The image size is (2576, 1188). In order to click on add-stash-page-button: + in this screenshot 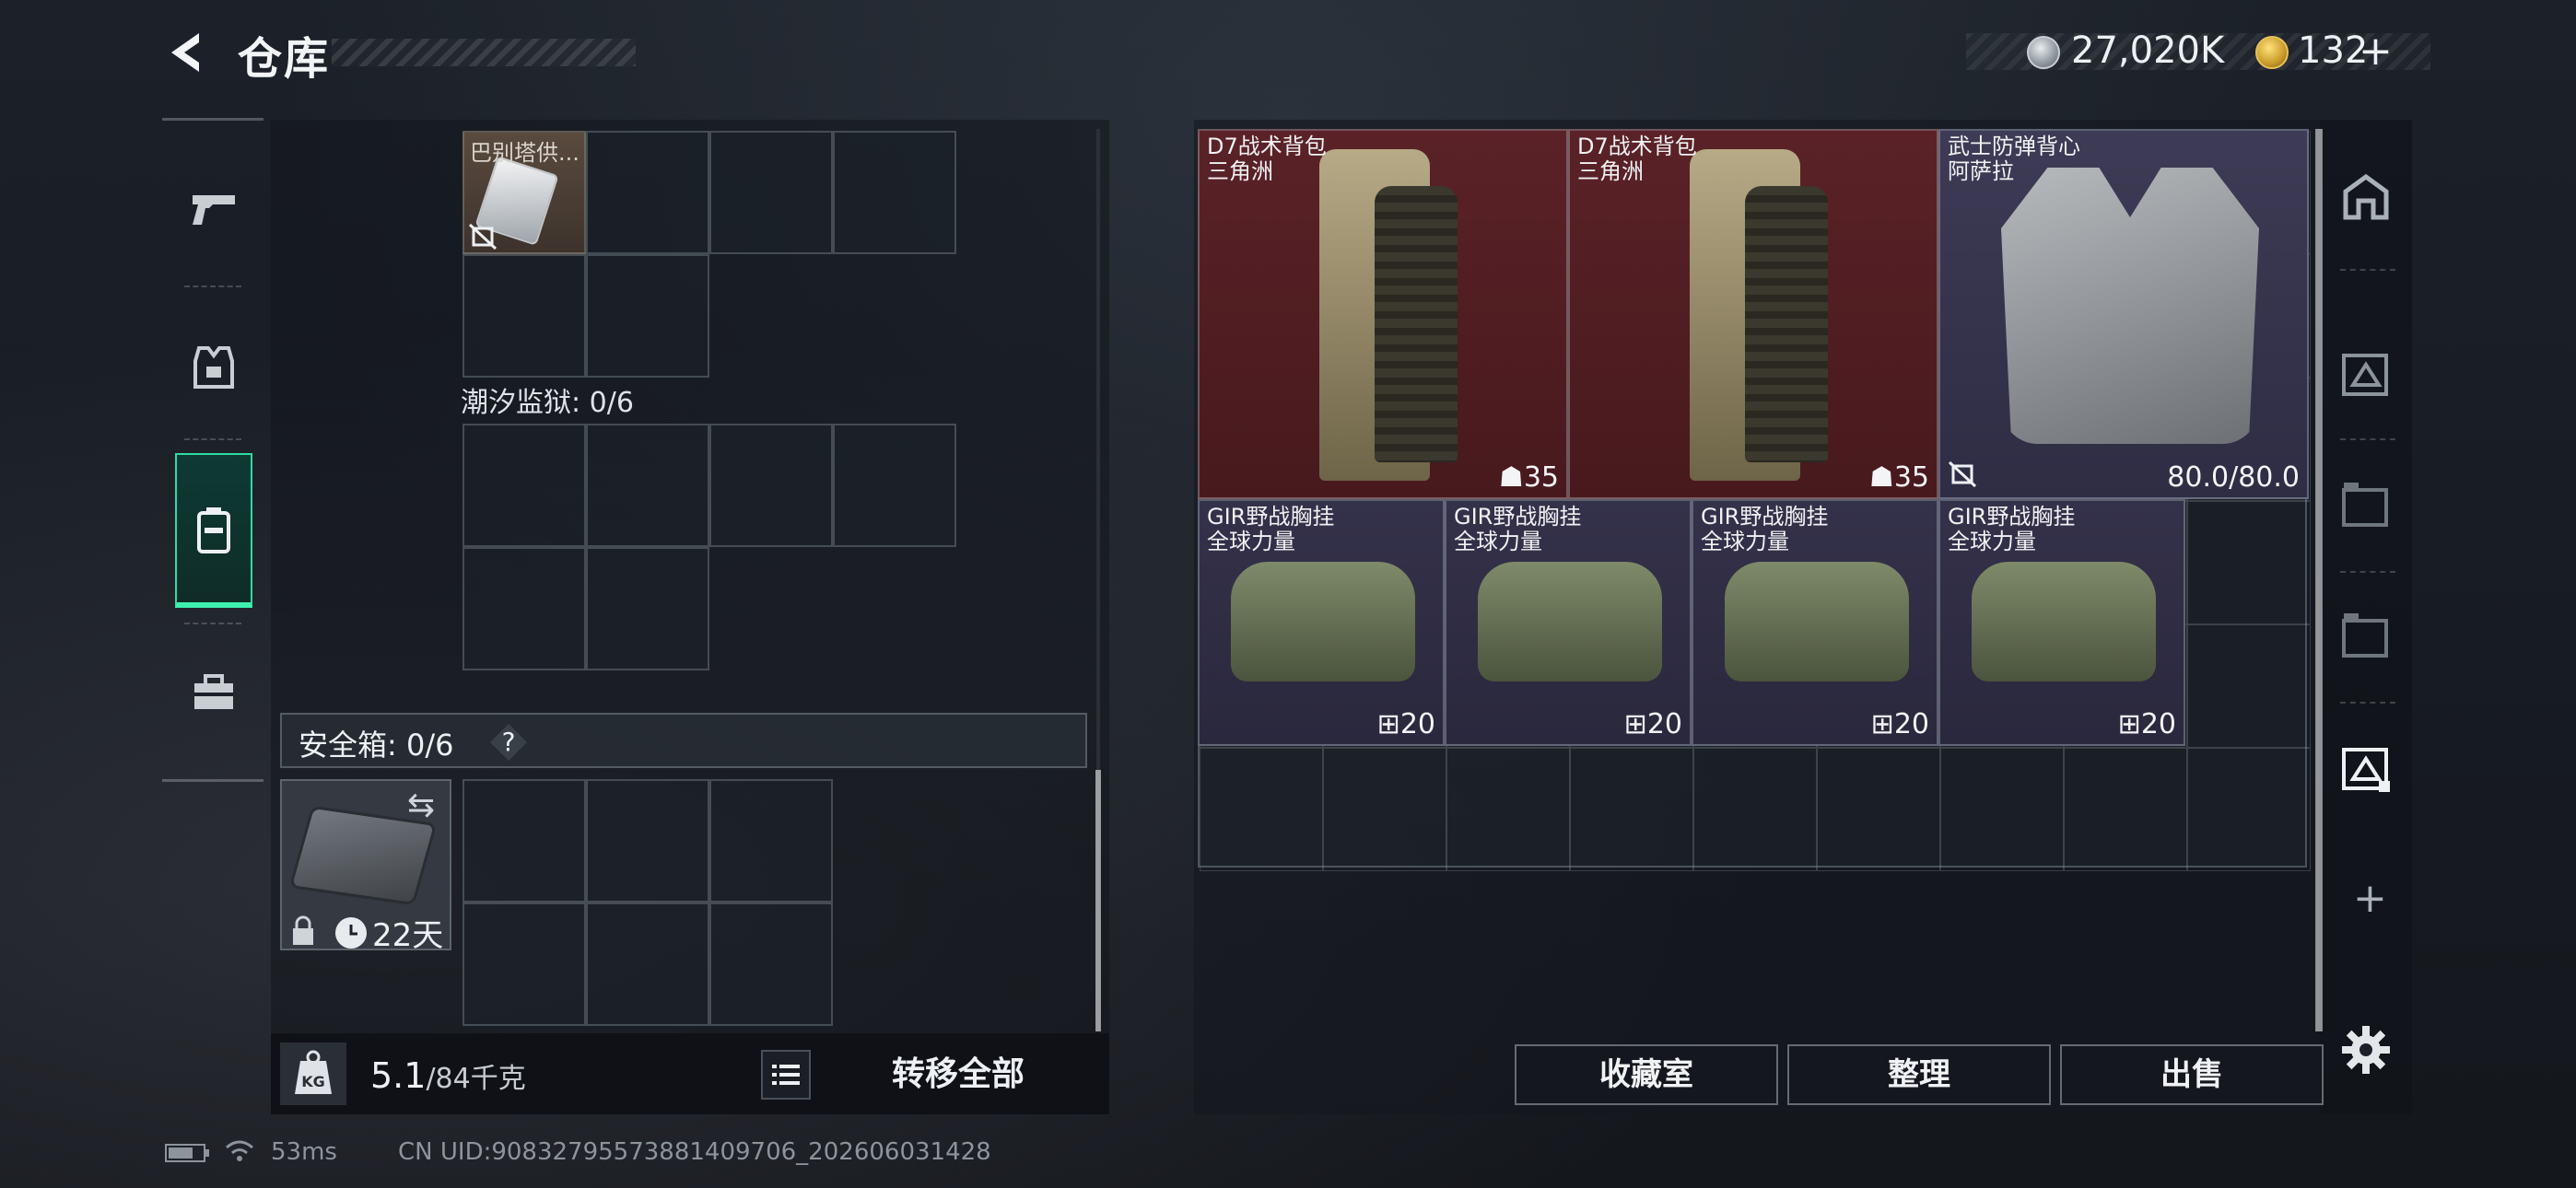, I will do `click(2370, 898)`.